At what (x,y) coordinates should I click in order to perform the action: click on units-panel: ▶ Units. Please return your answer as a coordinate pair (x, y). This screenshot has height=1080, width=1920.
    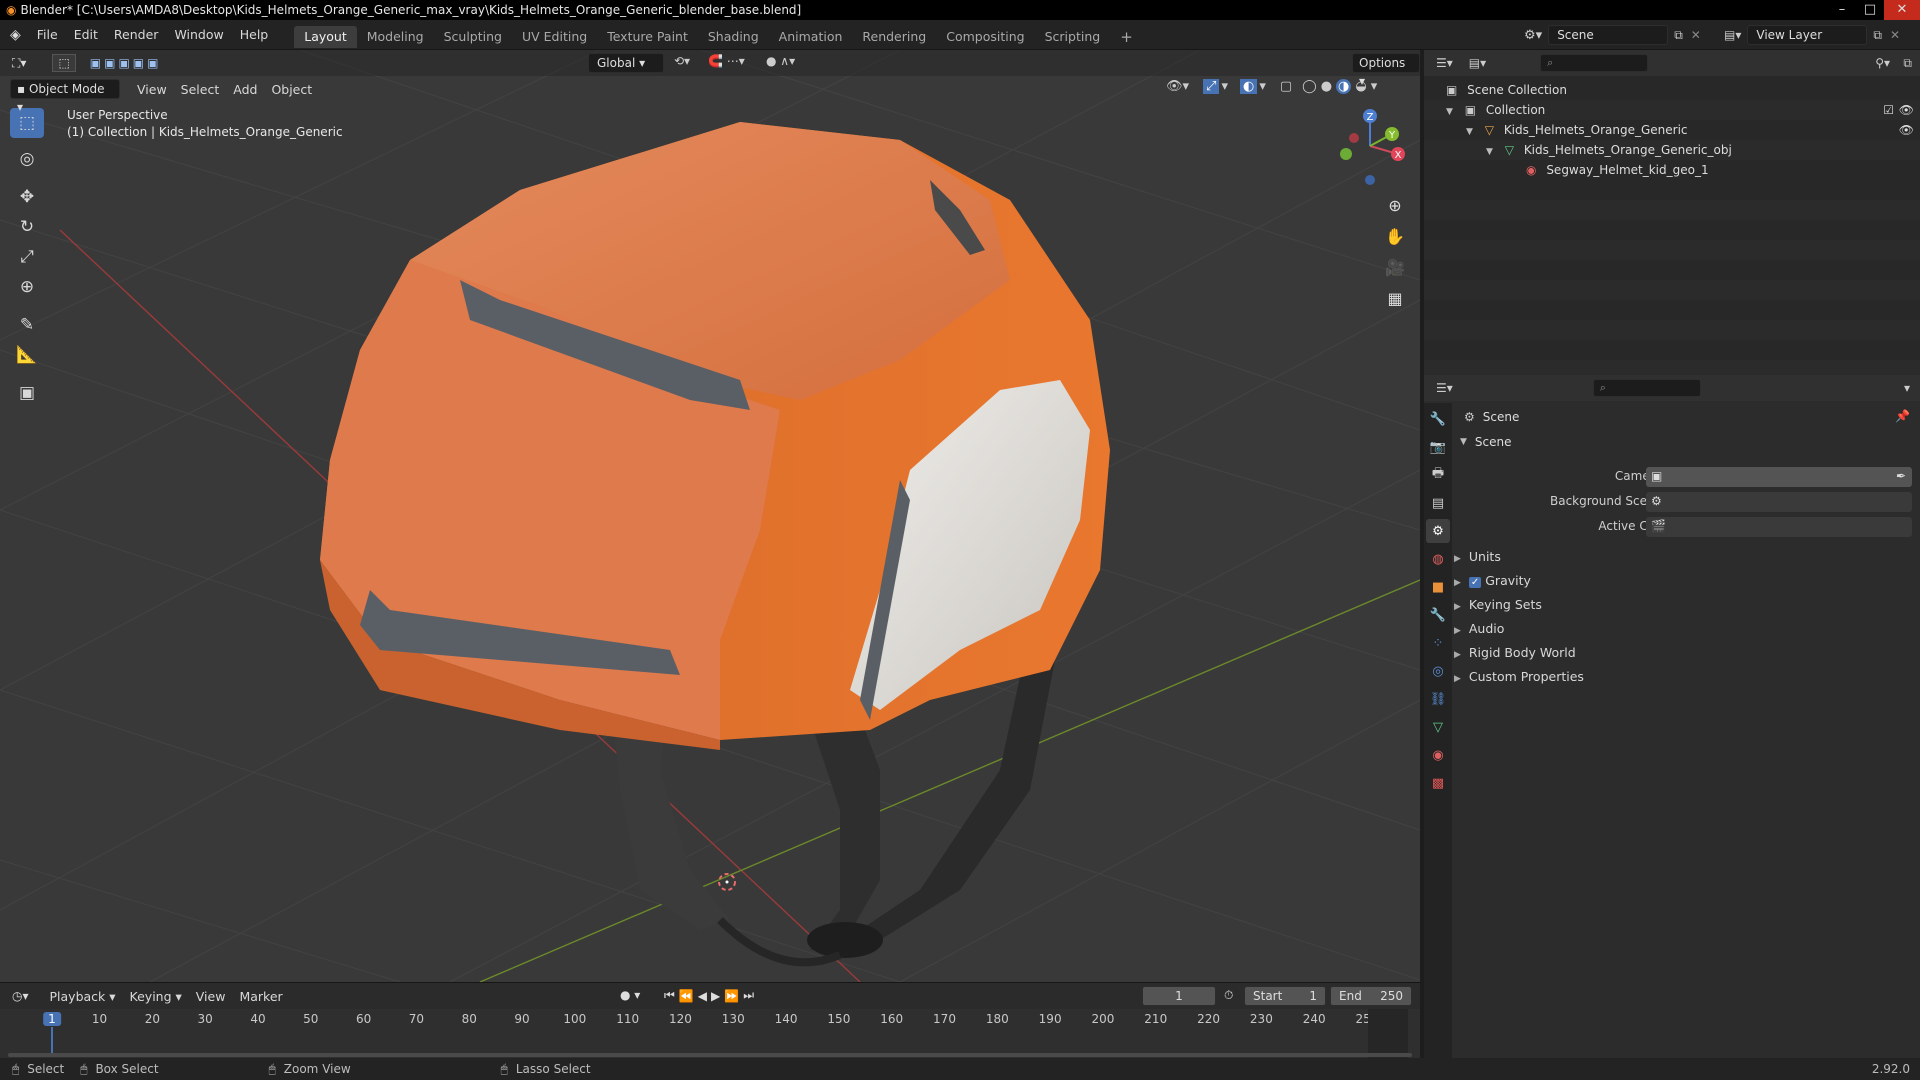
    Looking at the image, I should click on (1477, 557).